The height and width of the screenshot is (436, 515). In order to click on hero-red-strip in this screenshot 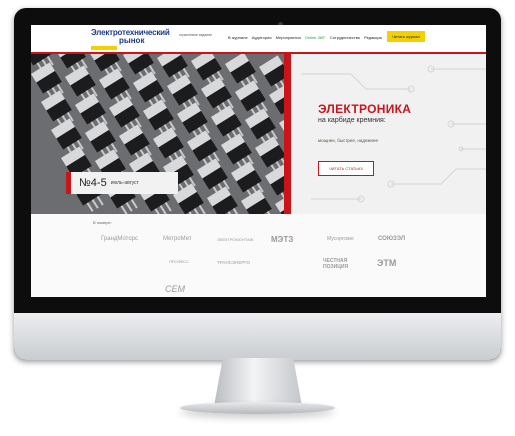, I will do `click(287, 134)`.